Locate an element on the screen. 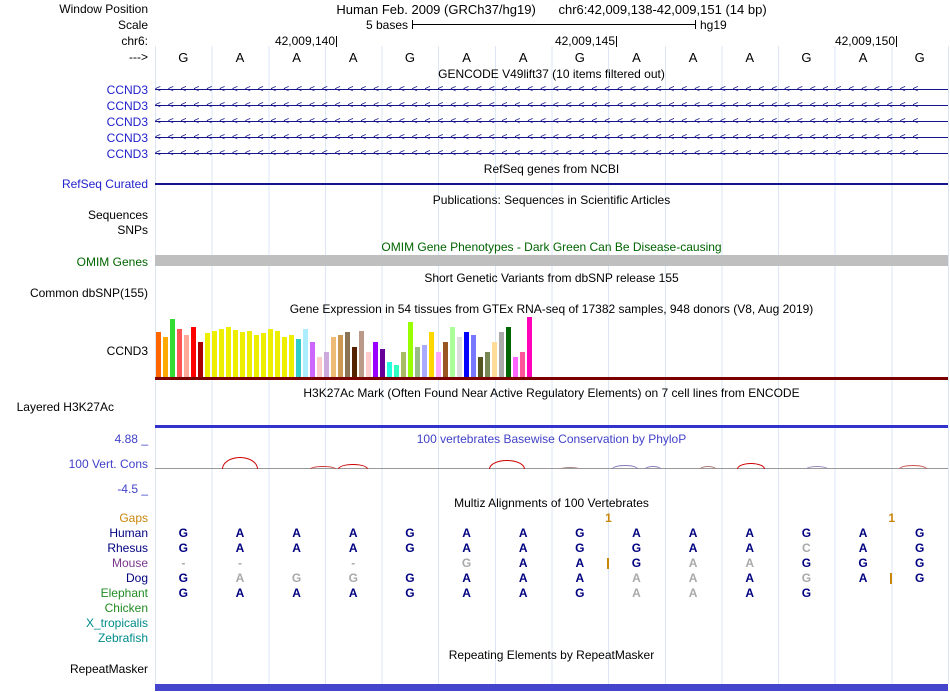 The image size is (950, 692). omim-gene-bar is located at coordinates (551, 260).